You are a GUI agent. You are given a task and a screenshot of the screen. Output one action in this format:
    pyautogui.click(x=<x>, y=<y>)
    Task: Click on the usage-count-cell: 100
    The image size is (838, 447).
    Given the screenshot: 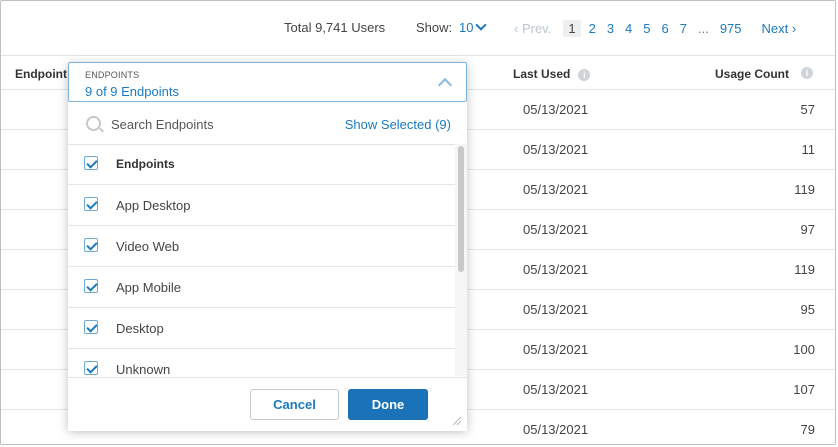 What is the action you would take?
    pyautogui.click(x=804, y=349)
    